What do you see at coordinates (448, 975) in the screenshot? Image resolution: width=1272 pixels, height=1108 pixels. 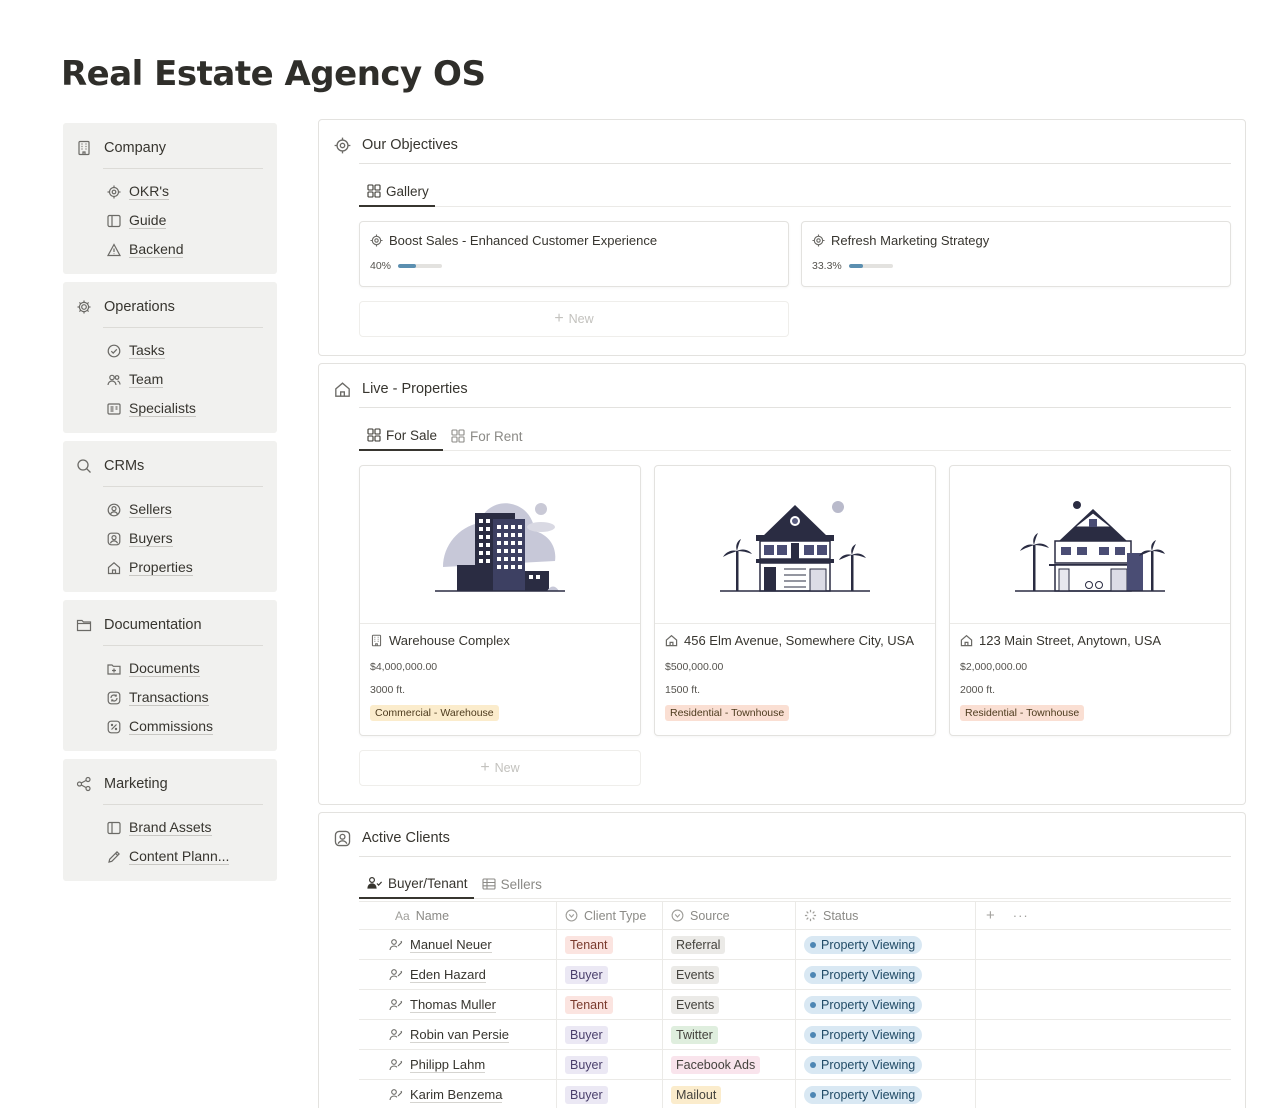 I see `client-name: Eden Hazard` at bounding box center [448, 975].